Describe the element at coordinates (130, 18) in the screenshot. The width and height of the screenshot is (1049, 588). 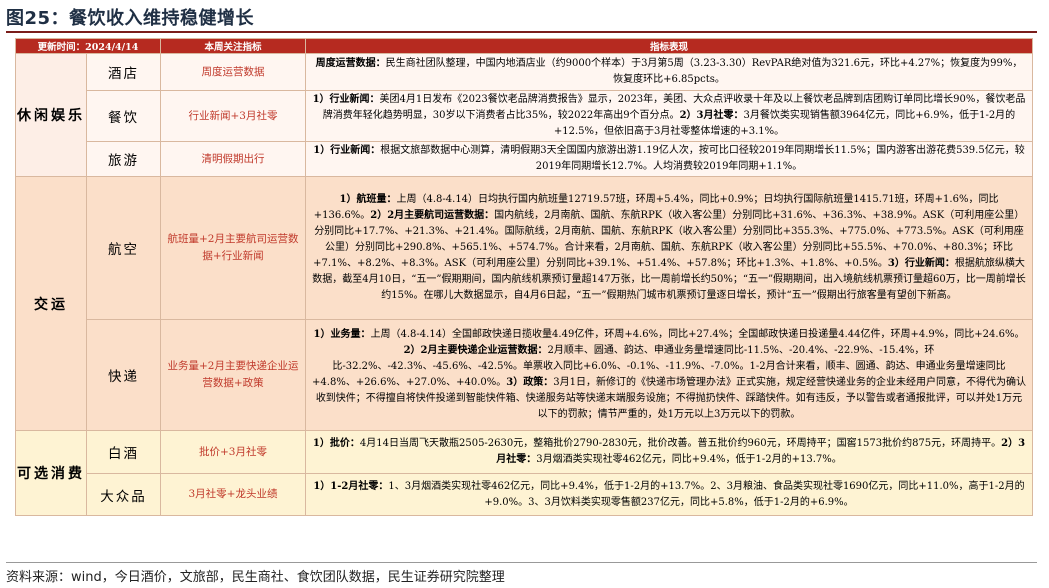
I see `figure-title: 图25：餐饮收入维持稳健增长` at that location.